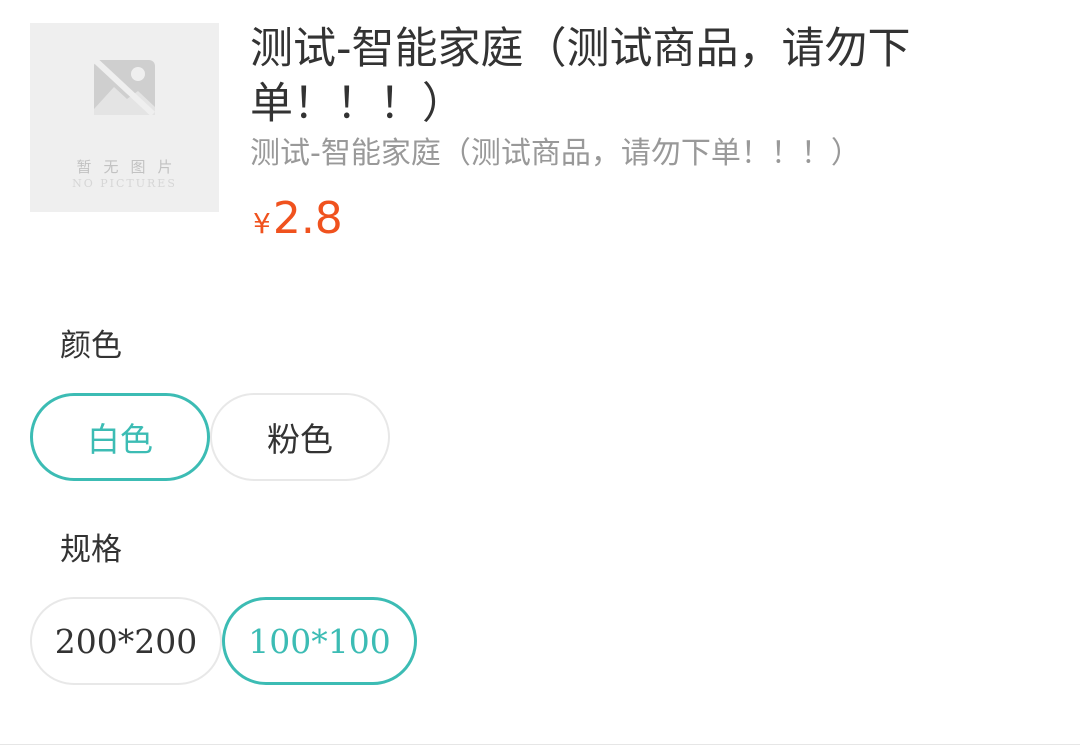 Image resolution: width=1080 pixels, height=747 pixels. I want to click on product-price: ¥2.8, so click(298, 218).